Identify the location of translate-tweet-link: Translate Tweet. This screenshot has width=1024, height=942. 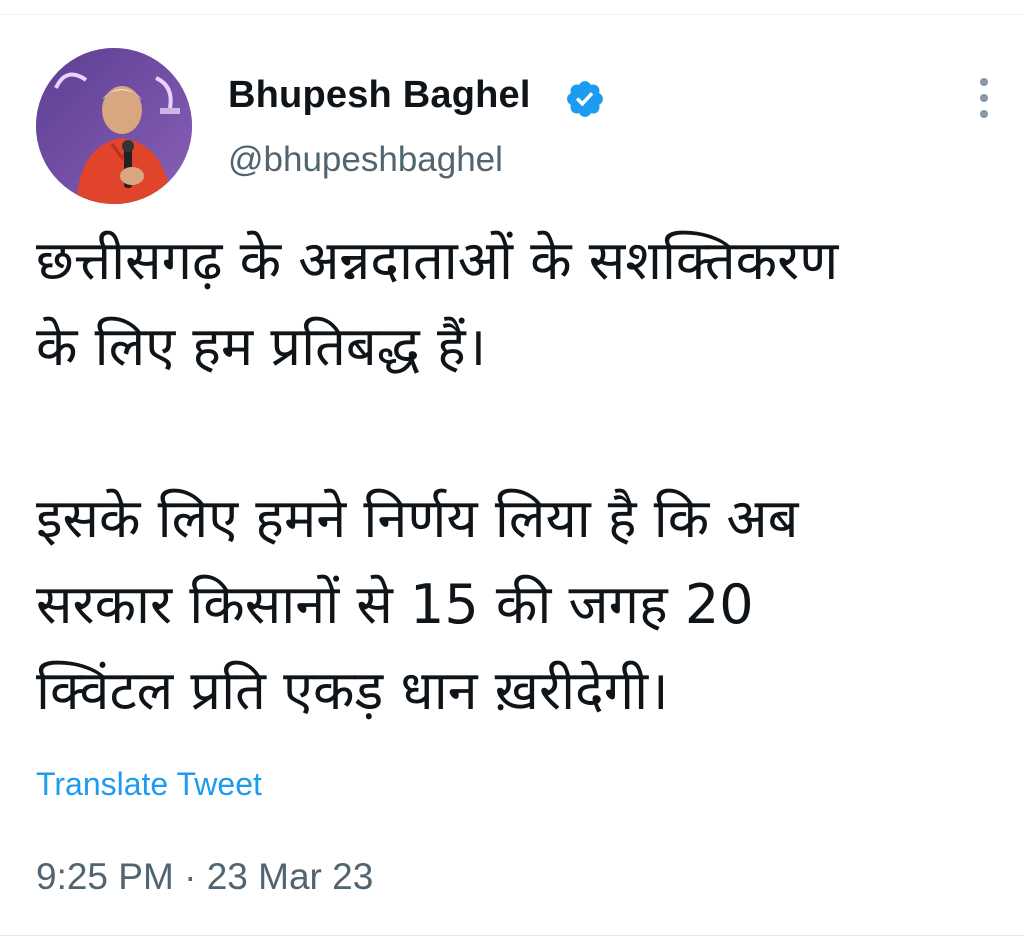
(149, 784).